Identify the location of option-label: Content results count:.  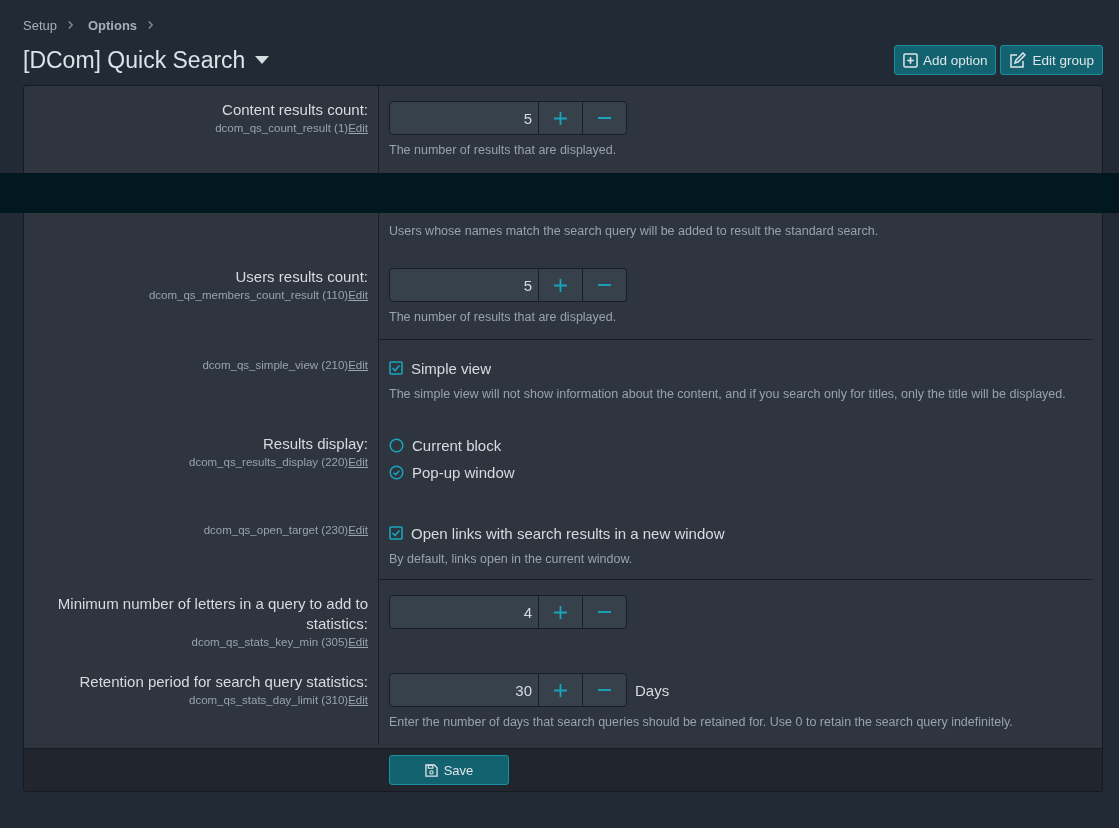
(294, 110).